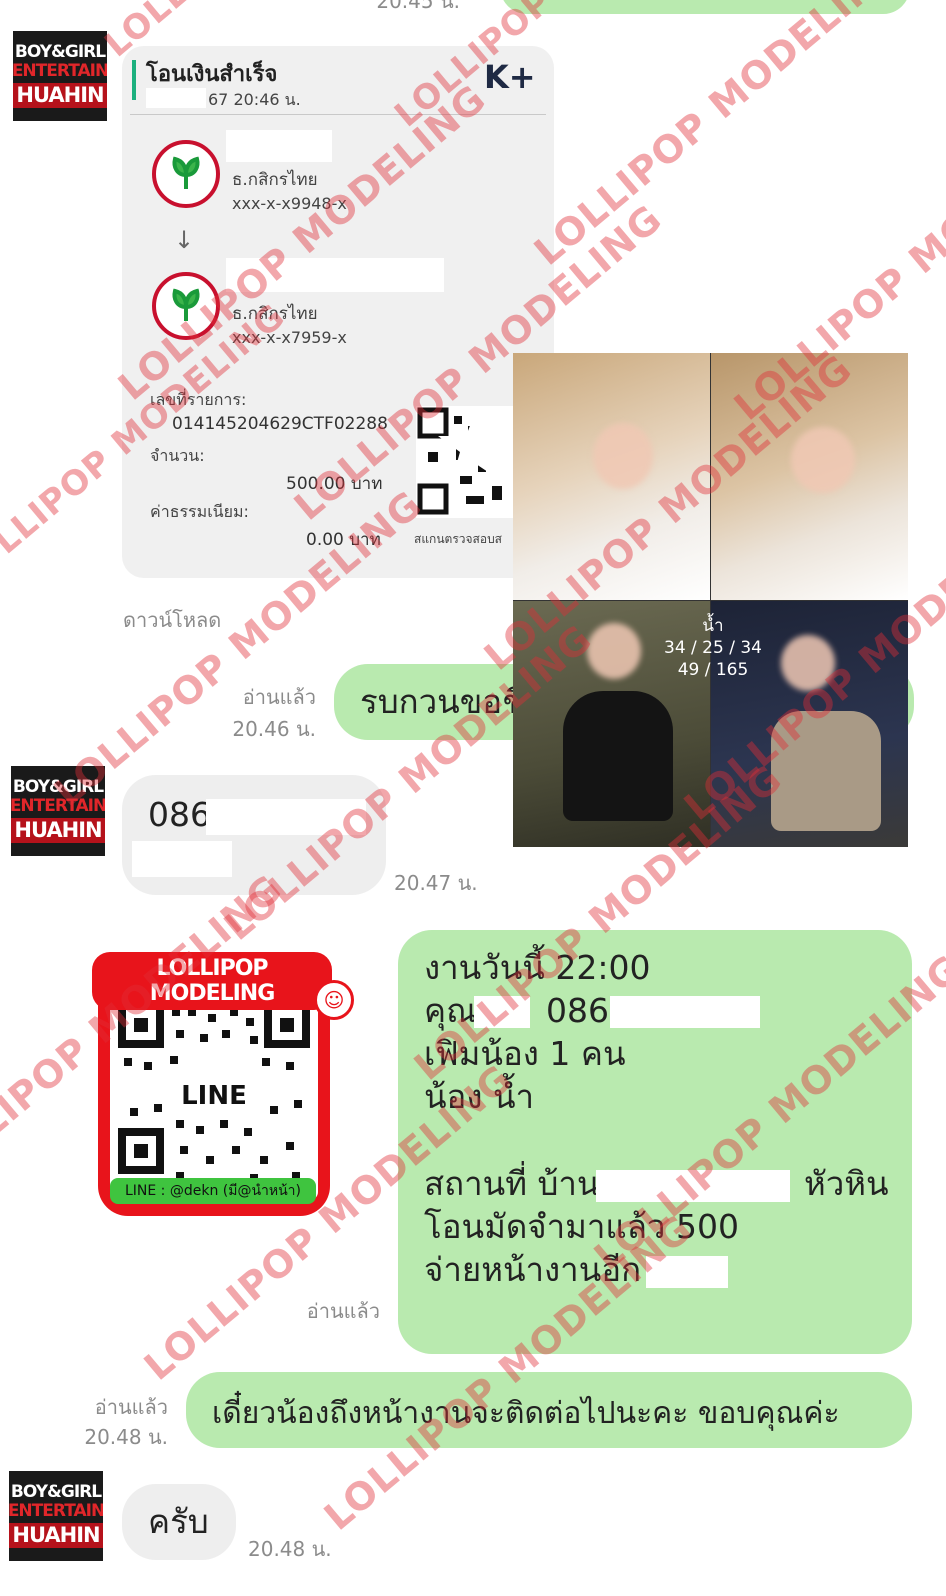 Image resolution: width=946 pixels, height=1596 pixels. I want to click on kplus-logo: K+, so click(510, 77).